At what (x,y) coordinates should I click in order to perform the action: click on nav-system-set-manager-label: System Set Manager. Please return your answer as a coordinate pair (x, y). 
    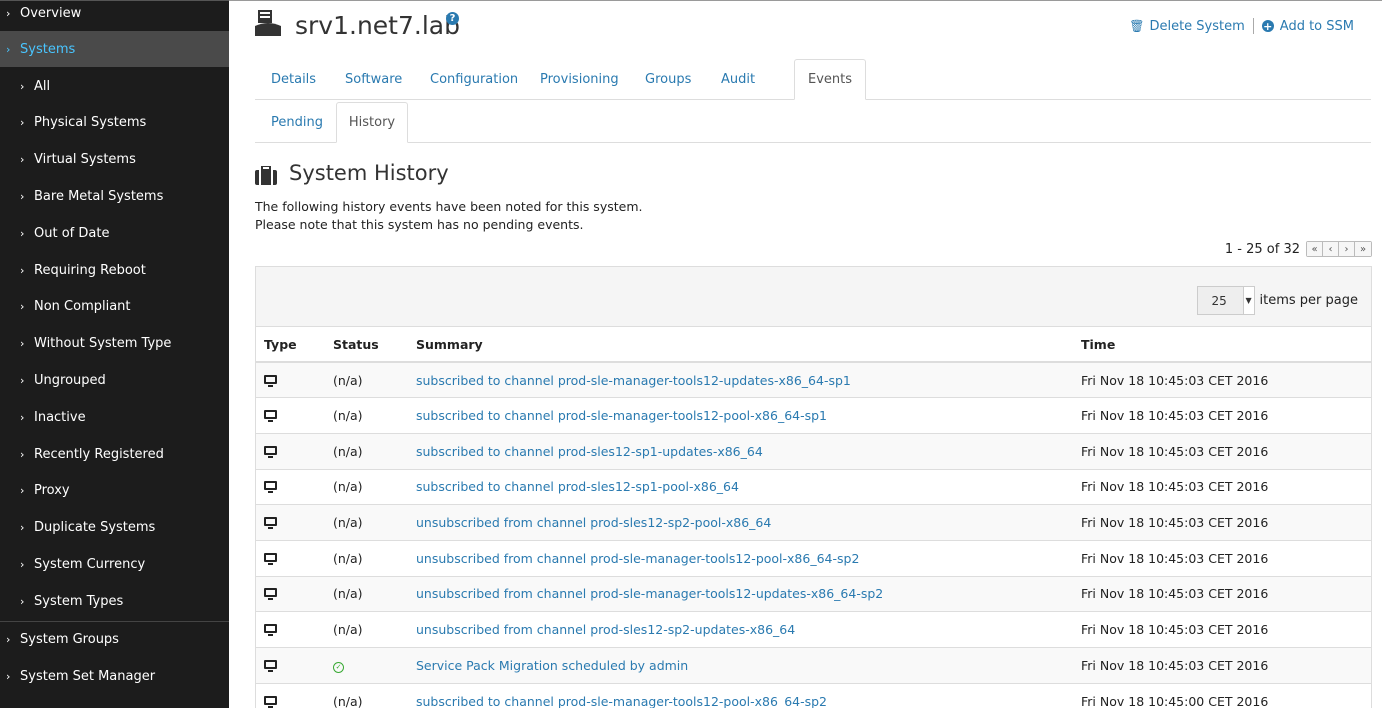
    Looking at the image, I should click on (88, 676).